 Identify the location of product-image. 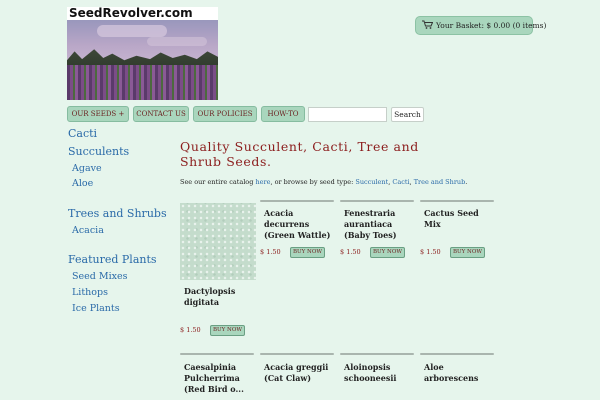
(218, 241).